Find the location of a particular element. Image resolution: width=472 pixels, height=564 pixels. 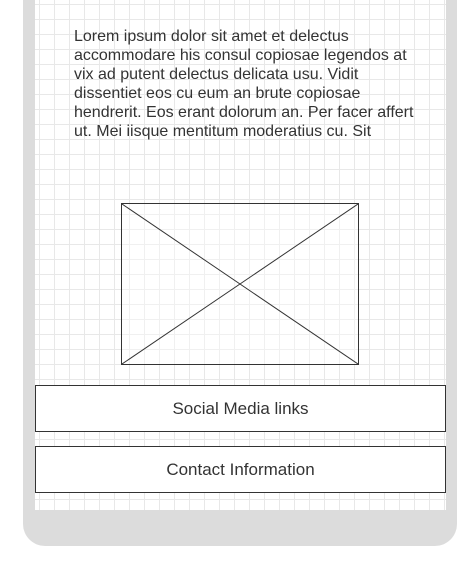

social-media-links-label: Social Media links is located at coordinates (240, 408).